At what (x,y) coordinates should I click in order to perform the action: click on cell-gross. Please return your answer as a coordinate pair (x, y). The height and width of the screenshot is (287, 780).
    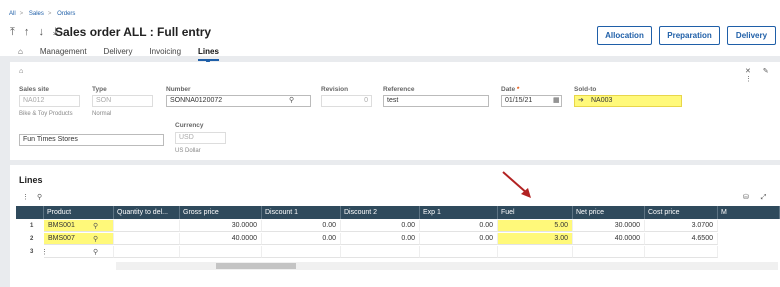
    Looking at the image, I should click on (221, 252).